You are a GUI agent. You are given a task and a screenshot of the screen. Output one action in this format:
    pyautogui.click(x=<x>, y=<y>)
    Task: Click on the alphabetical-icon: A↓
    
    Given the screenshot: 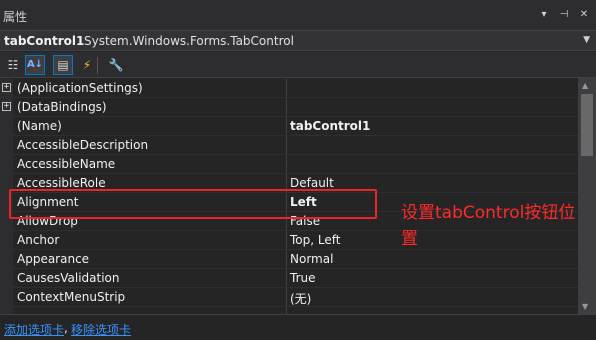 What is the action you would take?
    pyautogui.click(x=35, y=64)
    